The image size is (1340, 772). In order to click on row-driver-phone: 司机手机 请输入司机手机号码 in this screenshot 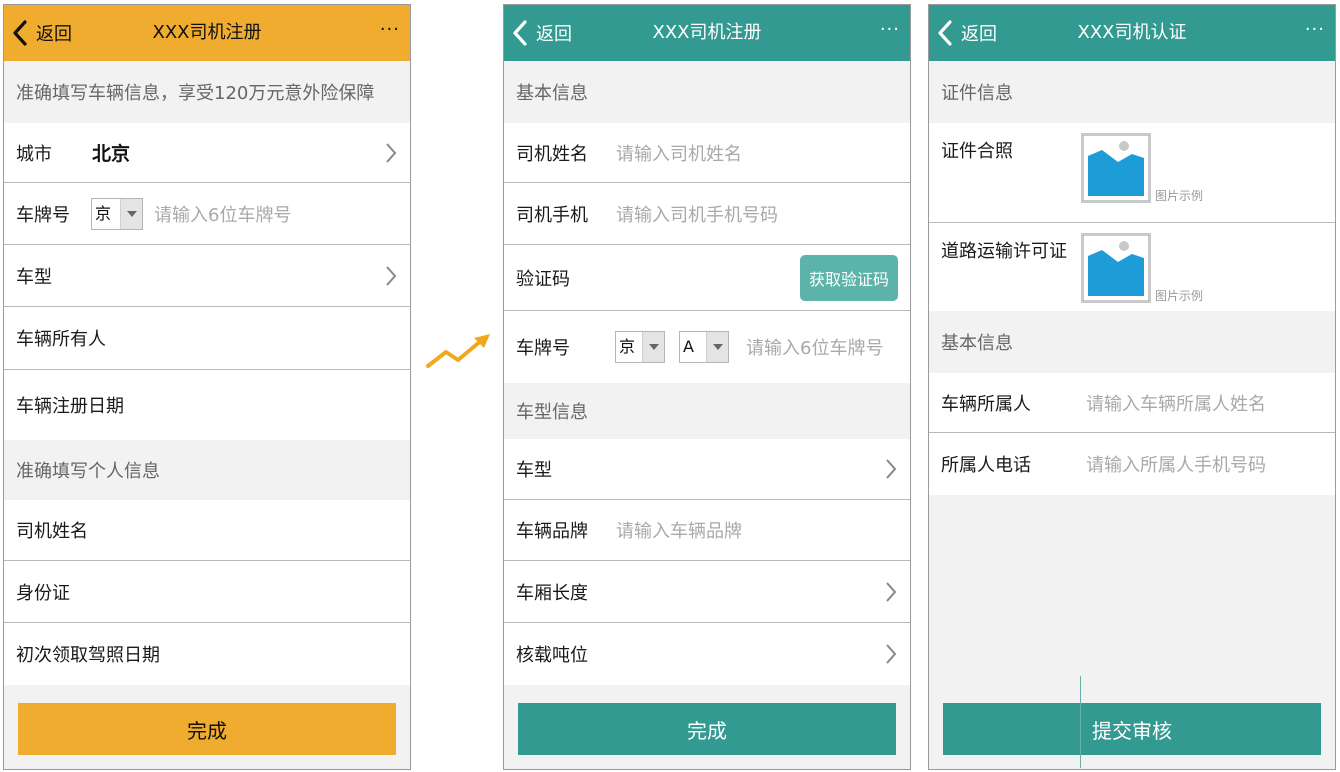, I will do `click(707, 214)`.